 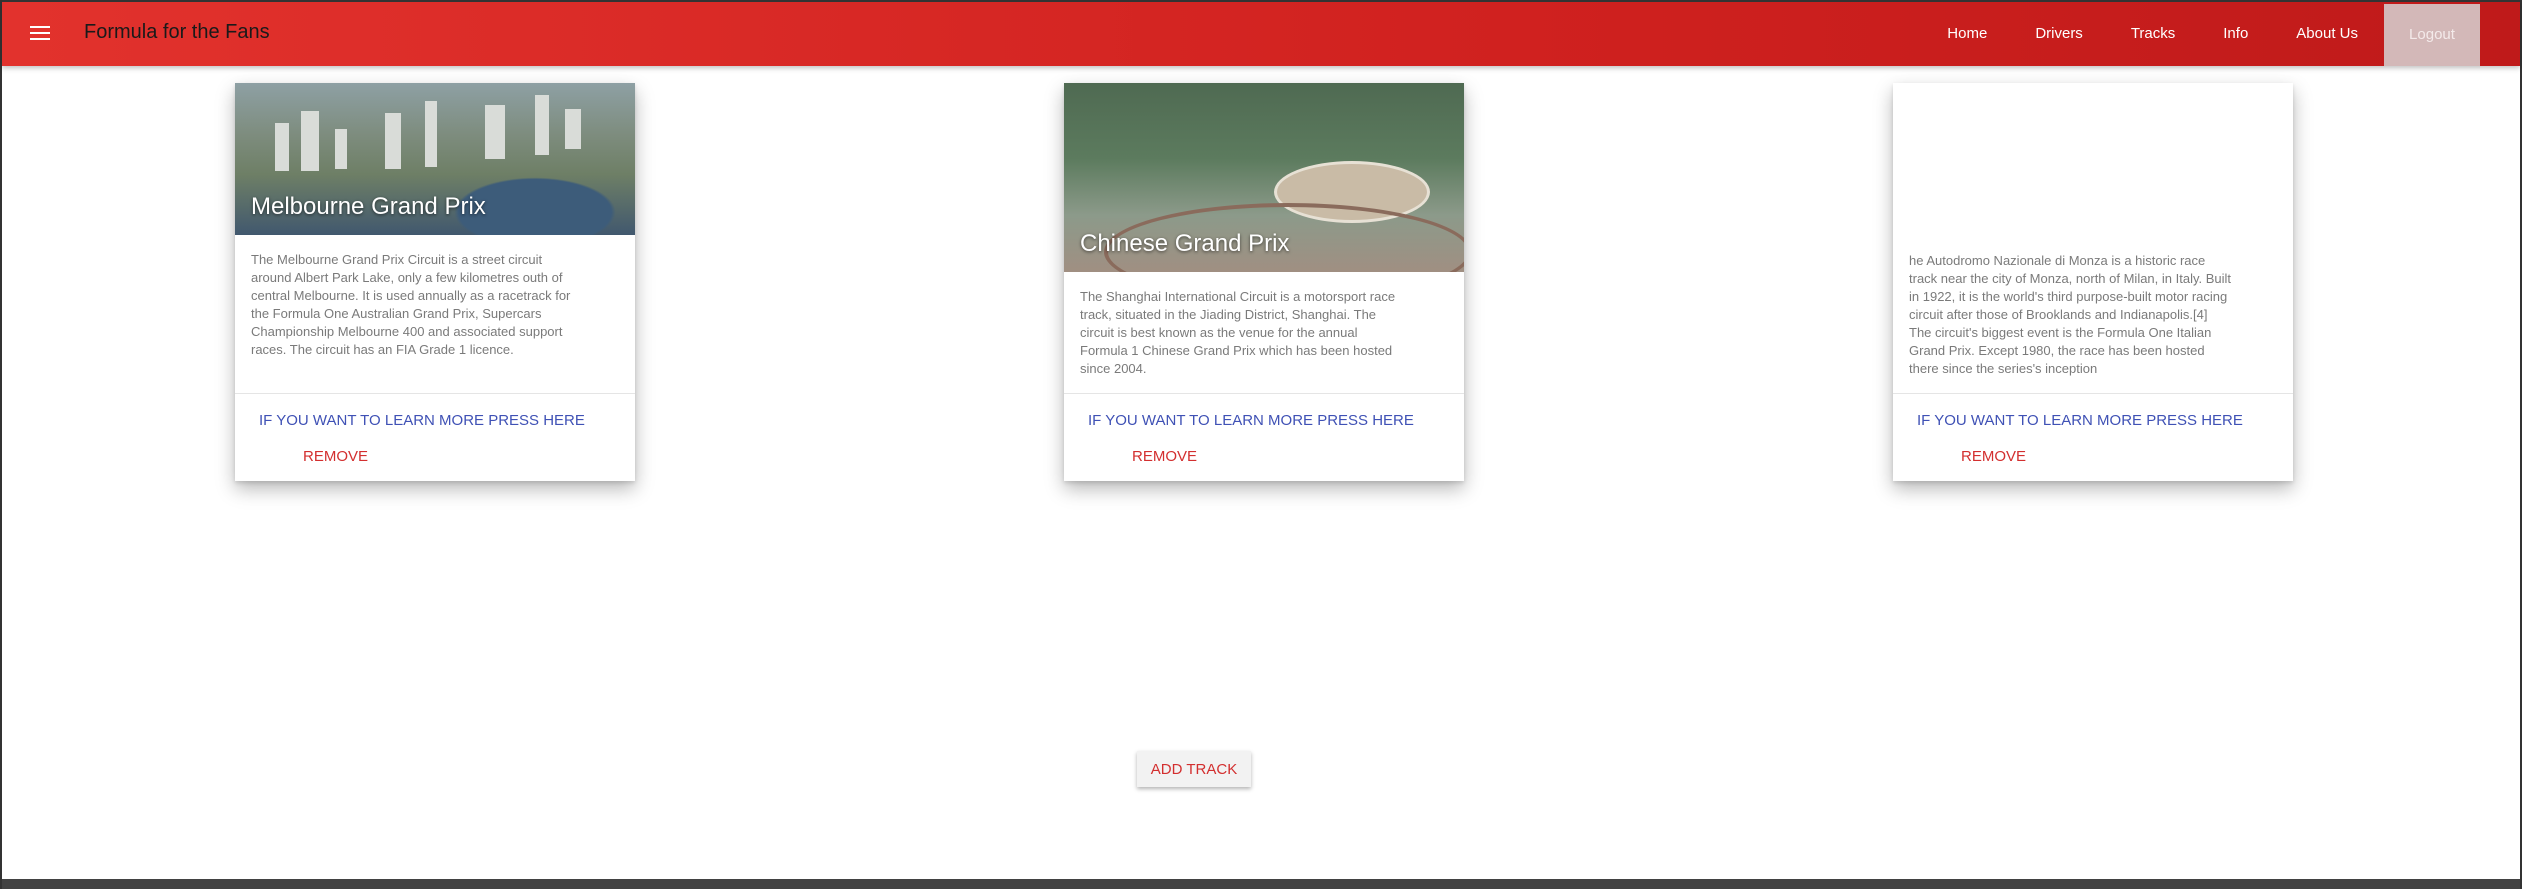 I want to click on card-title: Melbourne Grand Prix, so click(x=368, y=206).